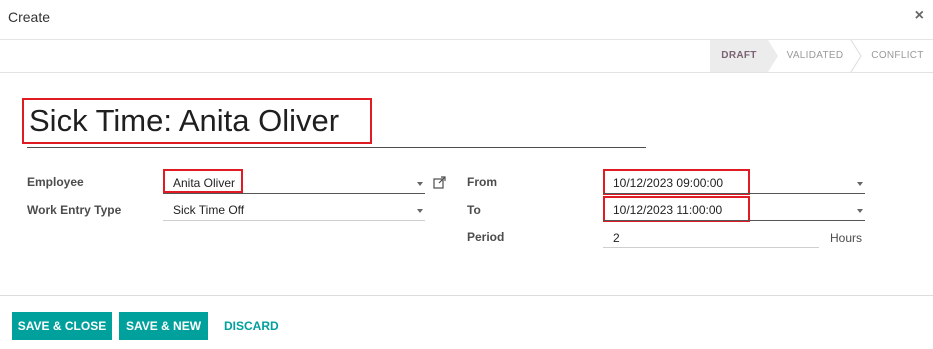  I want to click on period-field: 2, so click(616, 238).